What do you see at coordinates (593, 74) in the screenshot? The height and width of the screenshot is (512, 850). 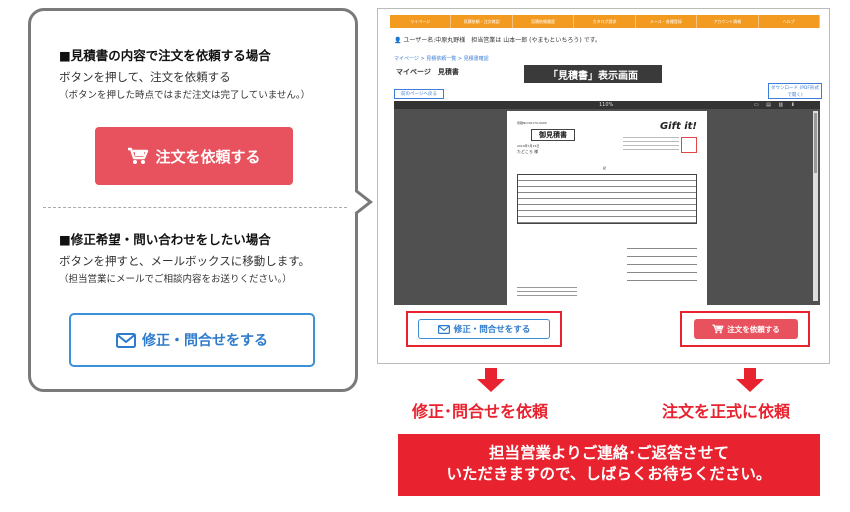 I see `screen-caption: 「見積書」表示画面` at bounding box center [593, 74].